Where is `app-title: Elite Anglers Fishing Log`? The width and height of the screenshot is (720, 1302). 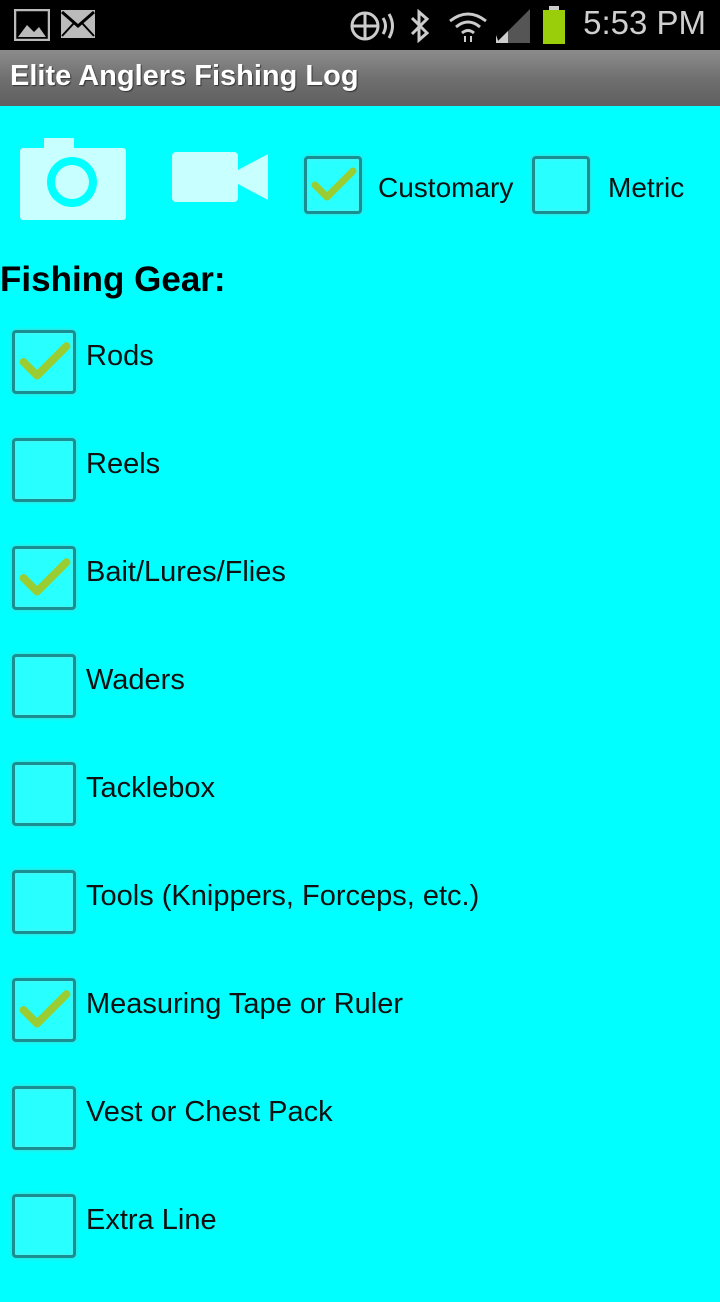 app-title: Elite Anglers Fishing Log is located at coordinates (184, 76).